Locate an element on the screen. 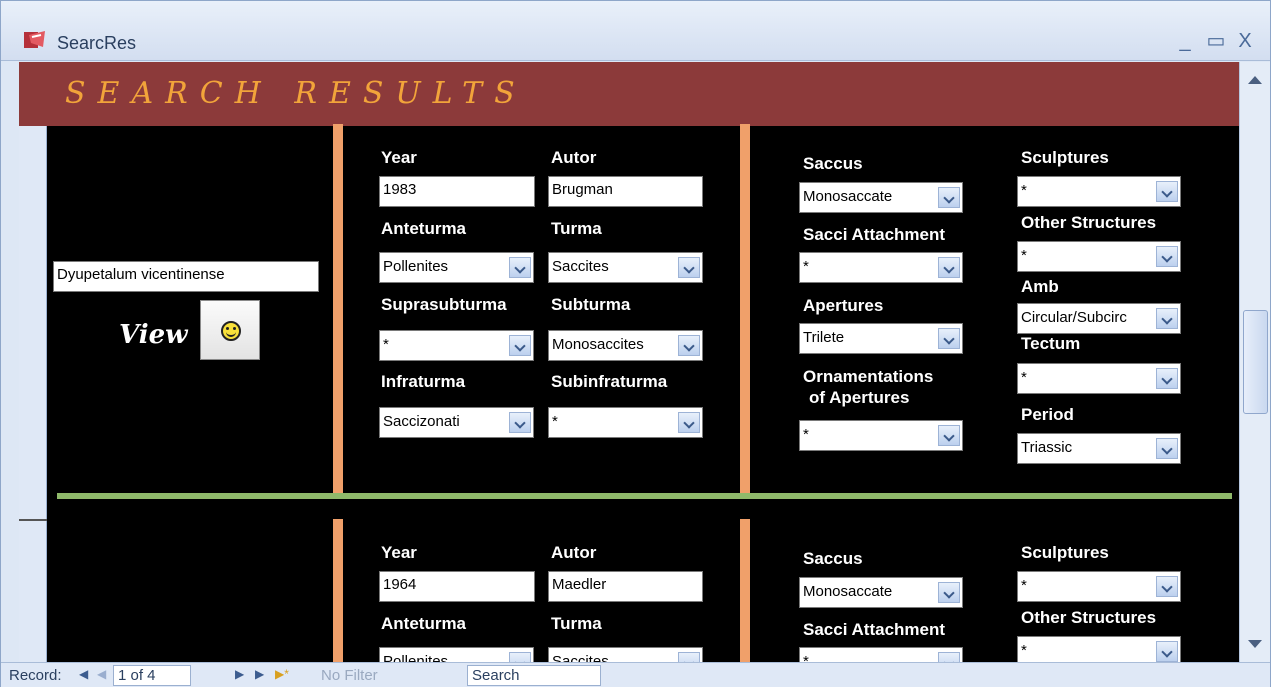 Image resolution: width=1271 pixels, height=687 pixels. close-button: X is located at coordinates (1245, 41).